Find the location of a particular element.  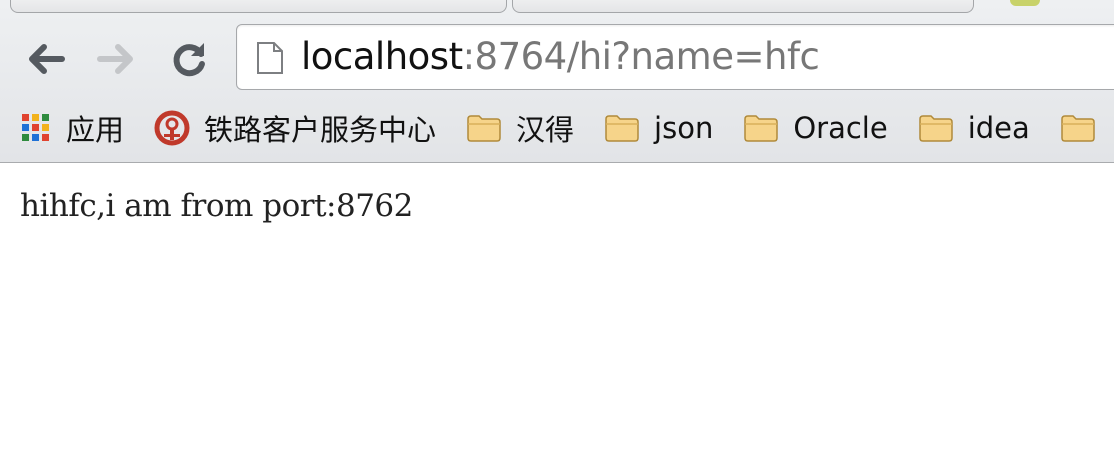

page-icon is located at coordinates (270, 58).